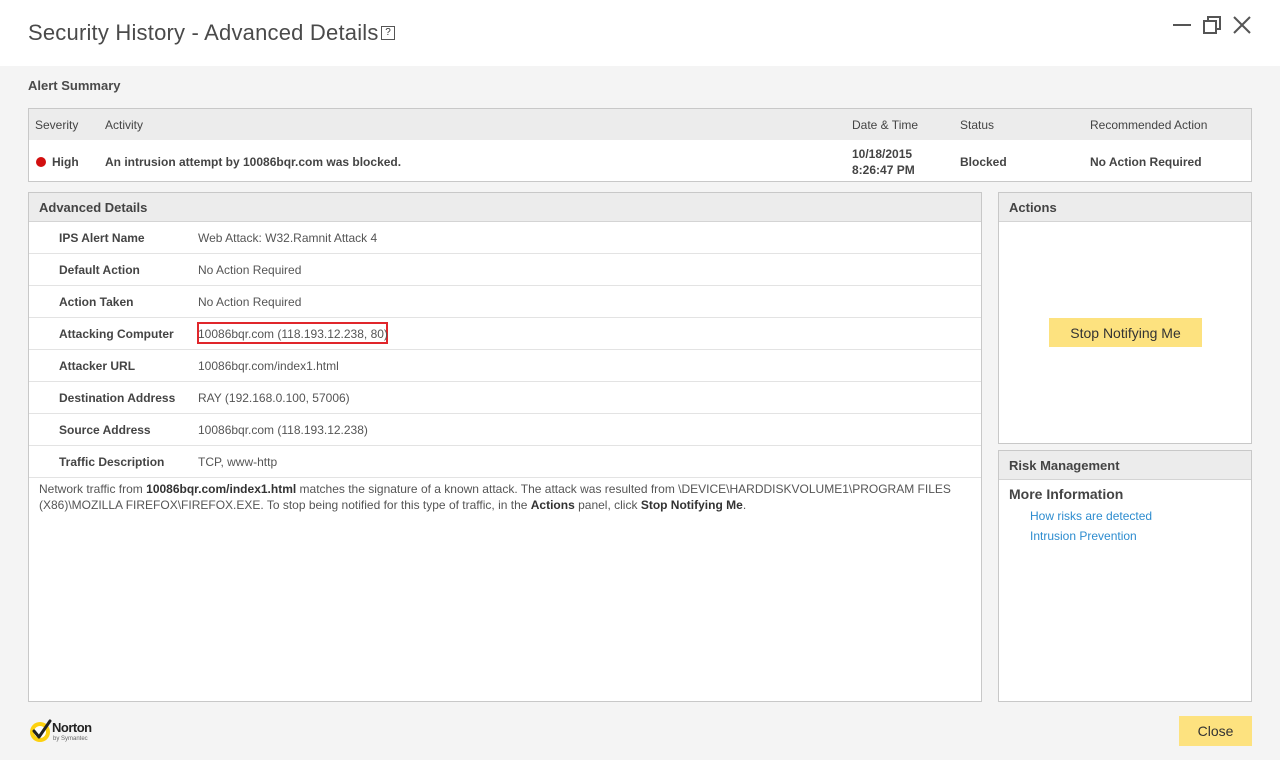  I want to click on advanced-details-title: Advanced Details, so click(505, 207).